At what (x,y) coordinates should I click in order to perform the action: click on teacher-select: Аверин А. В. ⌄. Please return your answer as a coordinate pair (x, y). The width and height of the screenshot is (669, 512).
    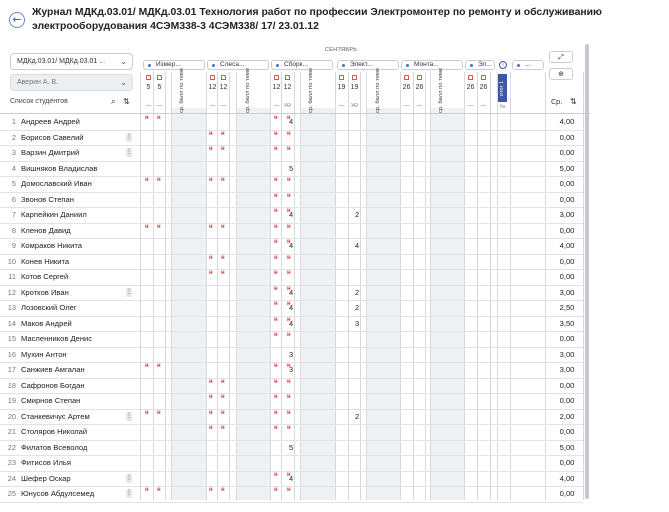
    Looking at the image, I should click on (71, 82).